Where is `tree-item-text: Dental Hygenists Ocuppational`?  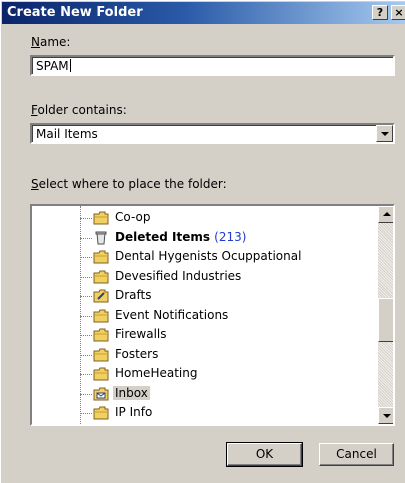 tree-item-text: Dental Hygenists Ocuppational is located at coordinates (208, 256).